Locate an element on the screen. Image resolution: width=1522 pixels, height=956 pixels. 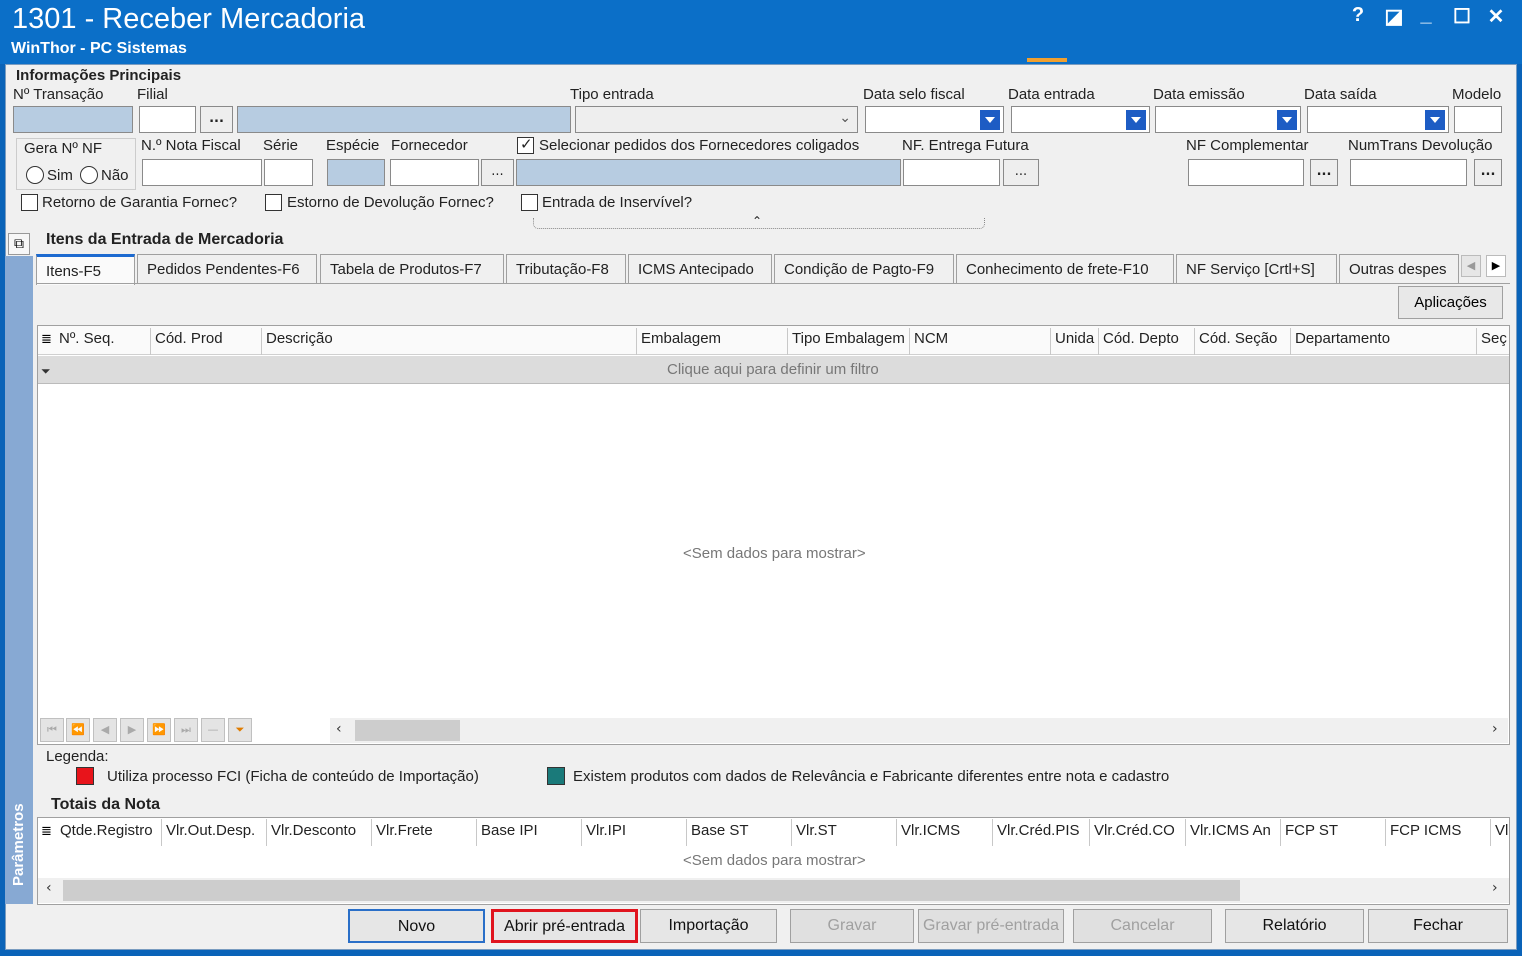
modelo-field is located at coordinates (1478, 119).